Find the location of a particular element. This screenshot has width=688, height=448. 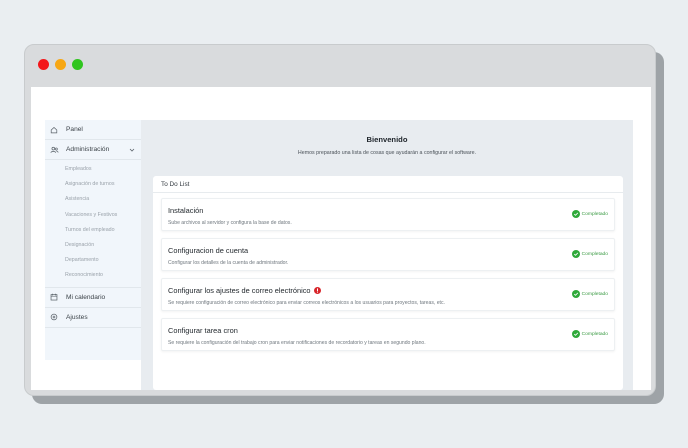

close-dot is located at coordinates (43, 64).